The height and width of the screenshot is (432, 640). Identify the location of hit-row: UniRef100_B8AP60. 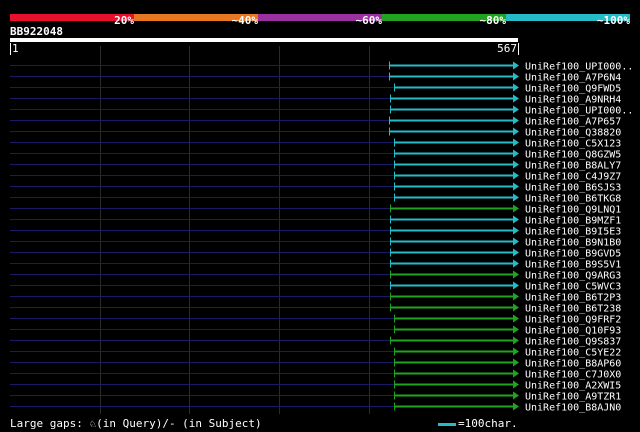
(315, 364).